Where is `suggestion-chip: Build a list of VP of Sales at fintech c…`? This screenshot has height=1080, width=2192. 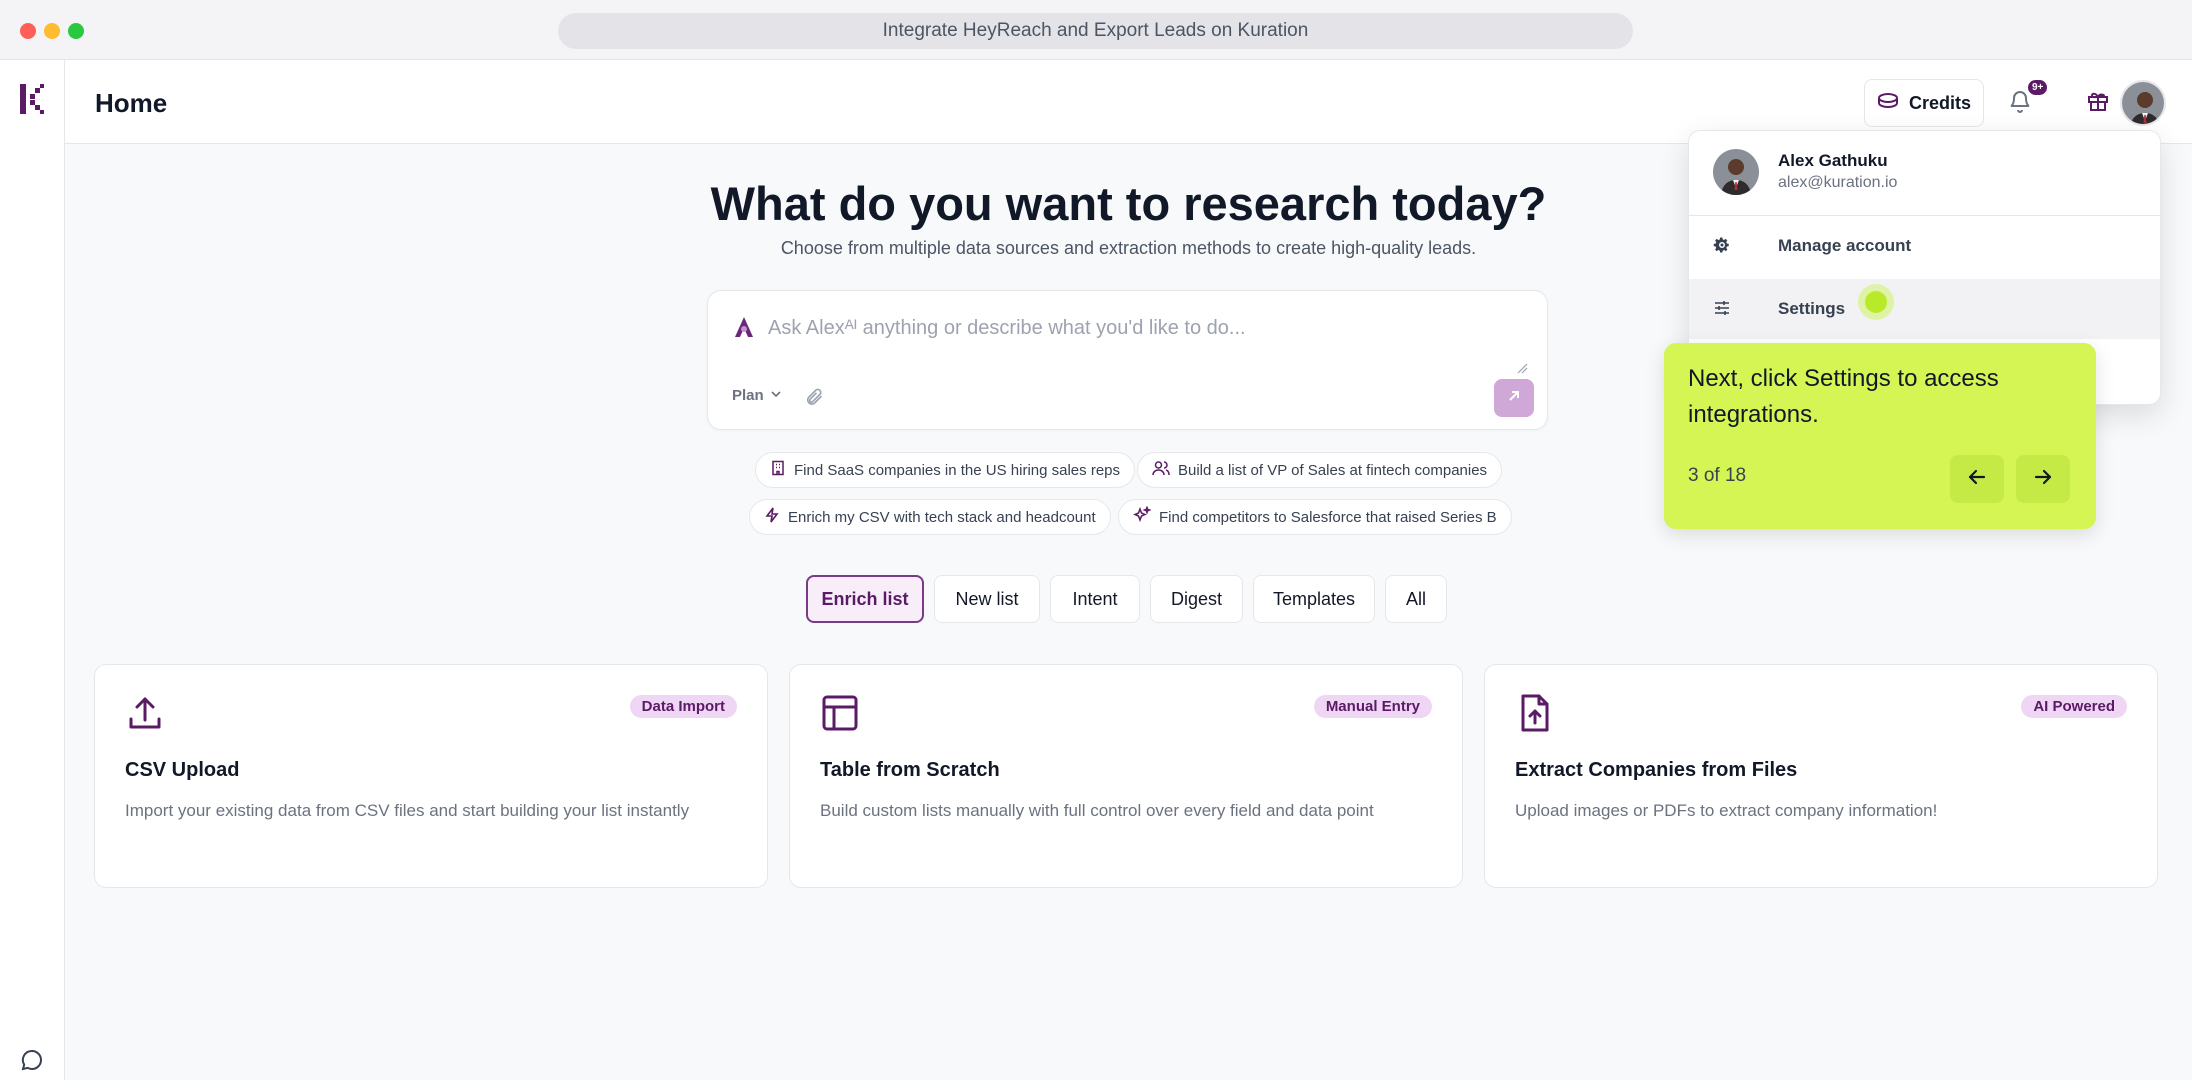
suggestion-chip: Build a list of VP of Sales at fintech c… is located at coordinates (1320, 470).